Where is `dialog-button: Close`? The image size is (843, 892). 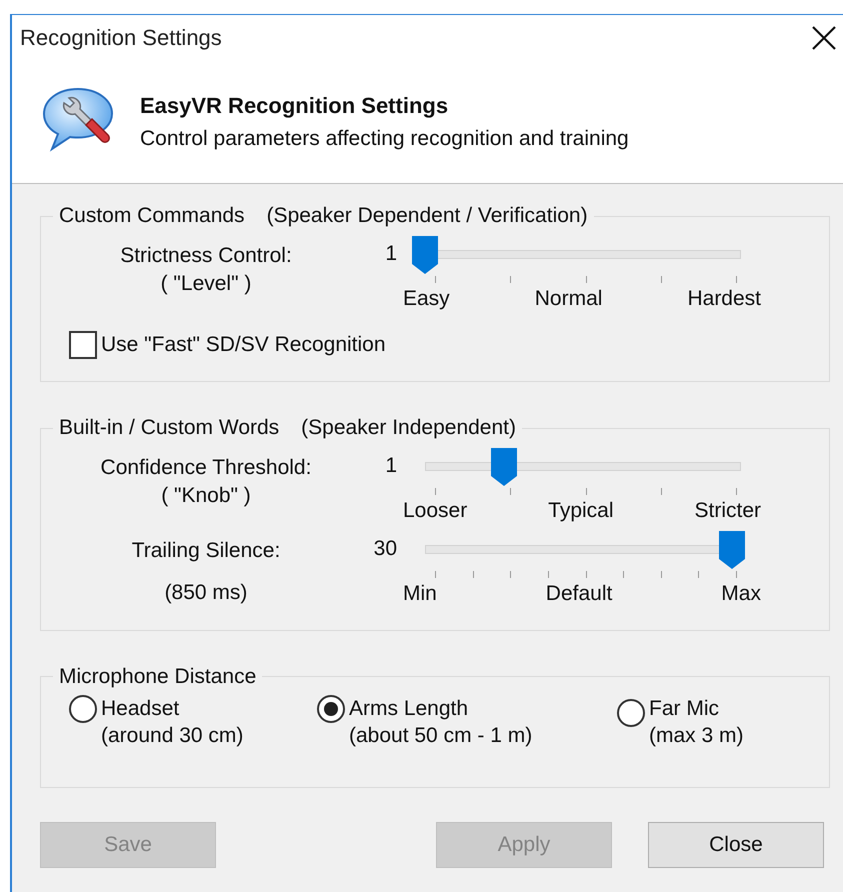
dialog-button: Close is located at coordinates (736, 845).